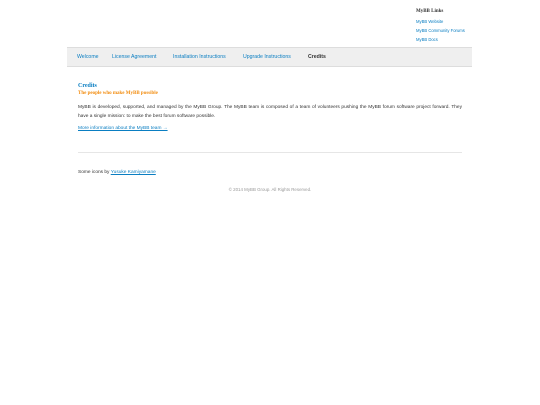  Describe the element at coordinates (267, 57) in the screenshot. I see `nav-upgrade-instructions: Upgrade Instructions` at that location.